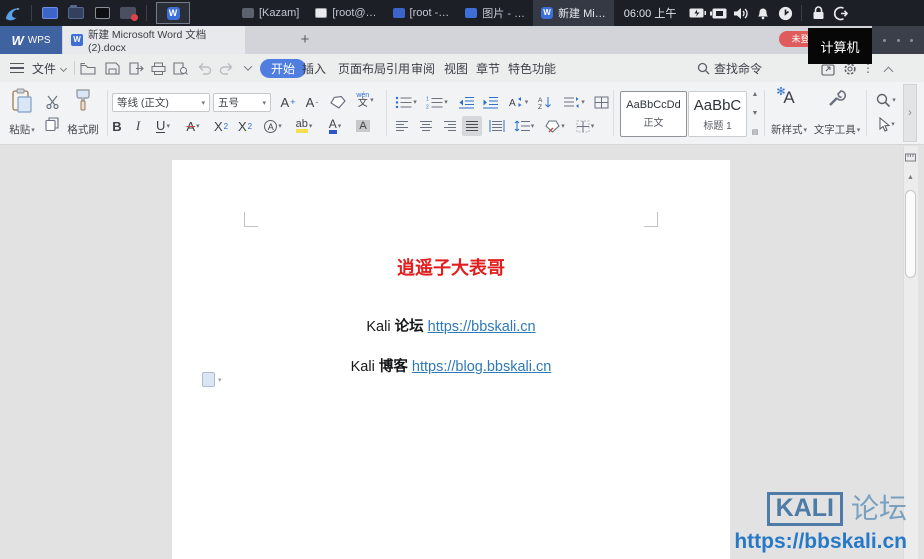 The width and height of the screenshot is (924, 559). I want to click on forum-link: https://bbskali.cn, so click(482, 327).